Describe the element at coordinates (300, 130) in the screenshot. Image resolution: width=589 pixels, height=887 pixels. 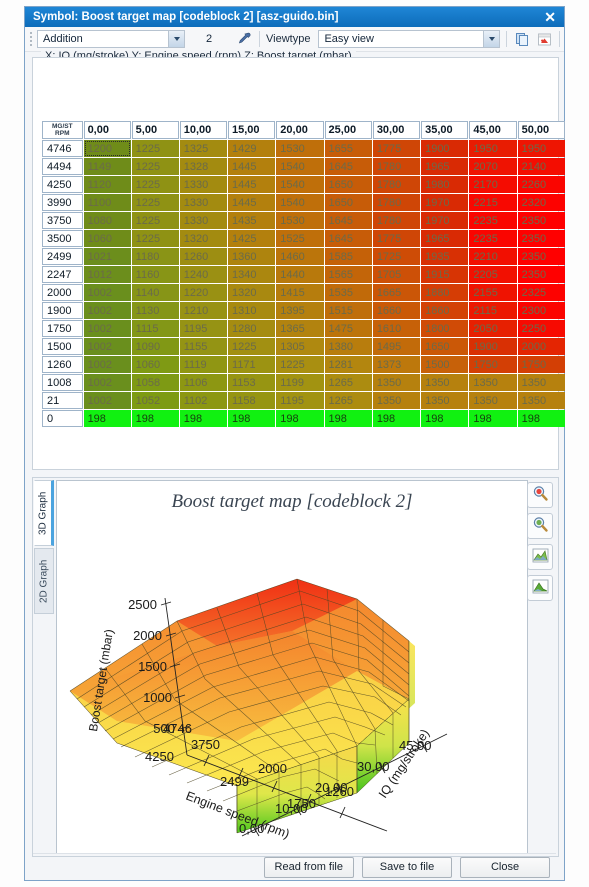
I see `table-col-header: 20,00` at that location.